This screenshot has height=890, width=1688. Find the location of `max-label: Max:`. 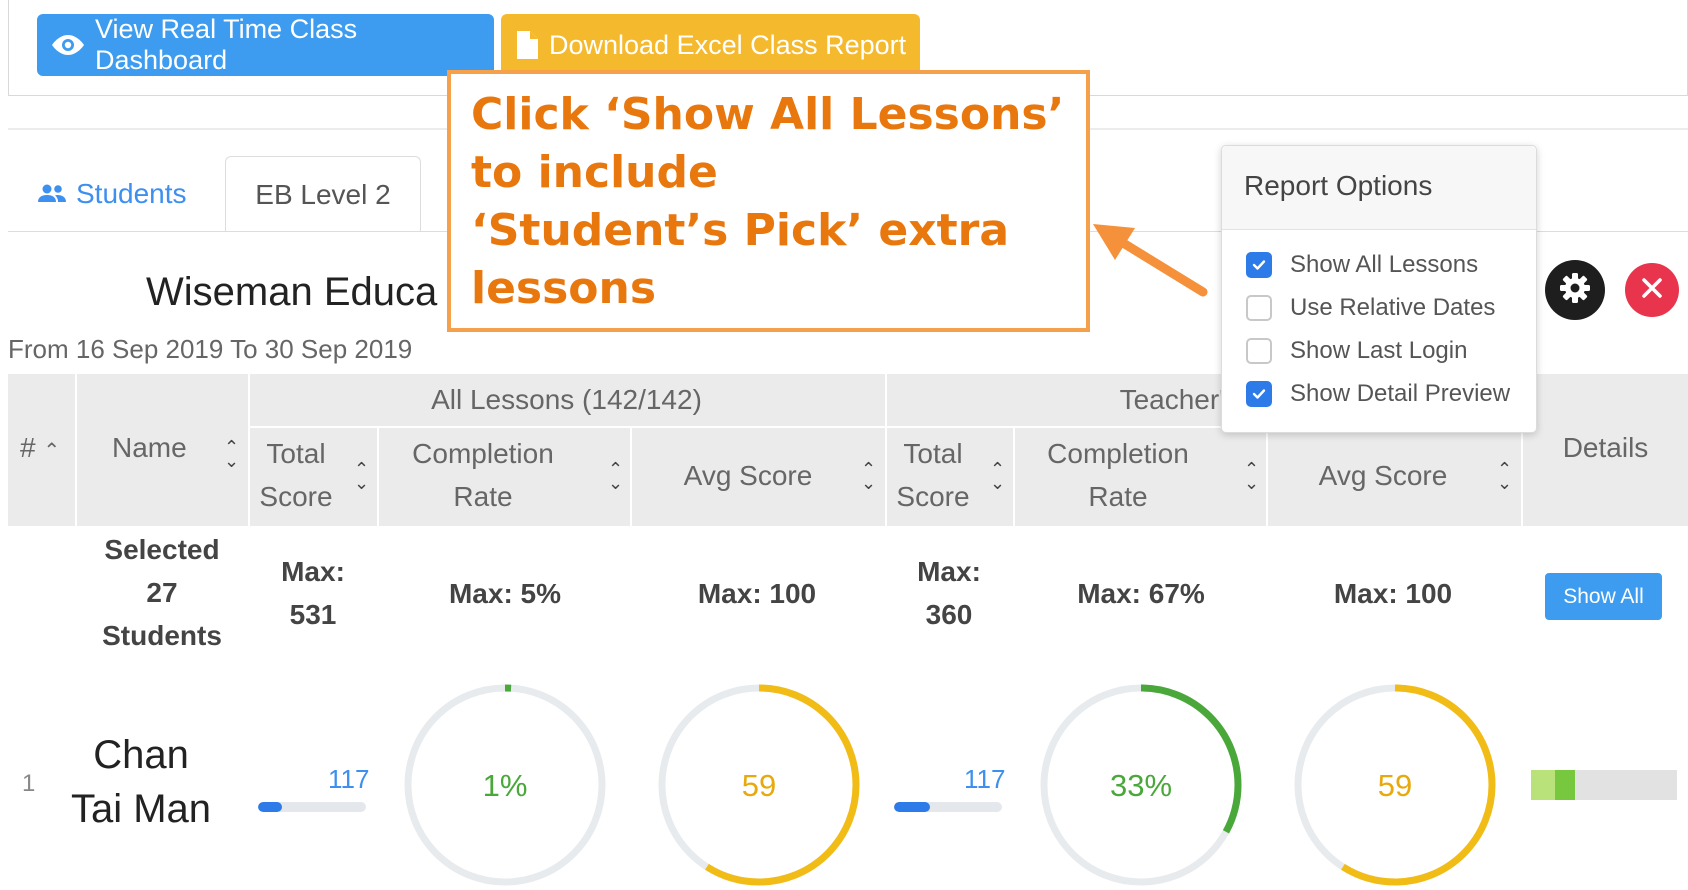

max-label: Max: is located at coordinates (949, 571).